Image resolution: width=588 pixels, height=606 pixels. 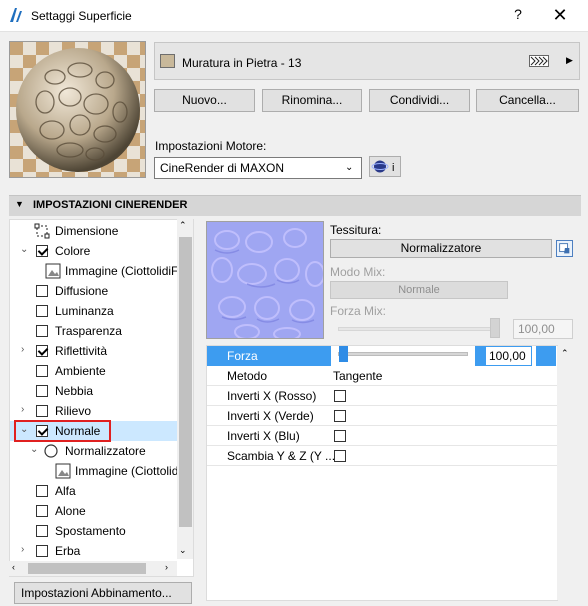 What do you see at coordinates (419, 290) in the screenshot?
I see `mix-mode-select: Normale` at bounding box center [419, 290].